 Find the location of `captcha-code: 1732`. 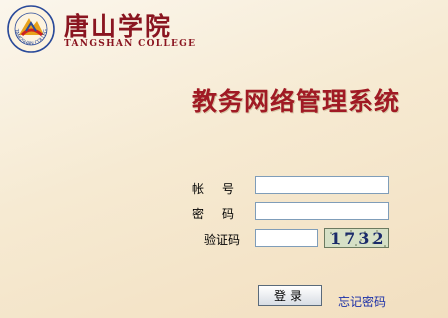

captcha-code: 1732 is located at coordinates (358, 238).